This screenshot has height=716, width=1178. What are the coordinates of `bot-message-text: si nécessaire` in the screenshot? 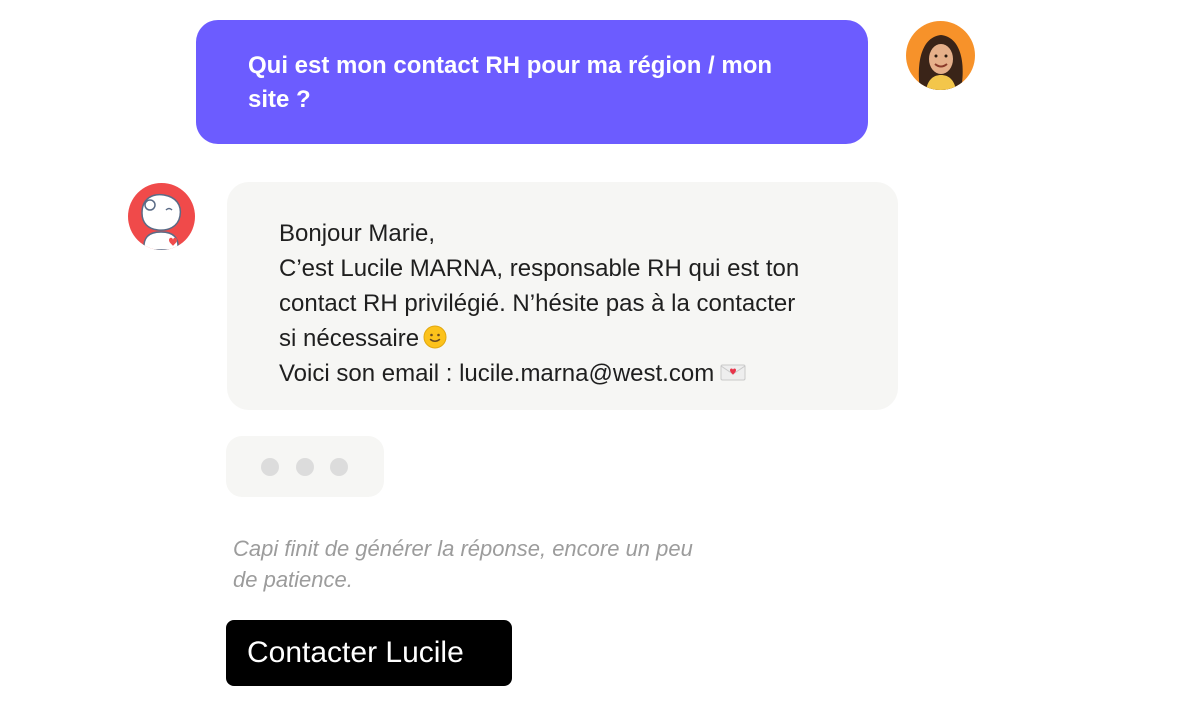 It's located at (349, 338).